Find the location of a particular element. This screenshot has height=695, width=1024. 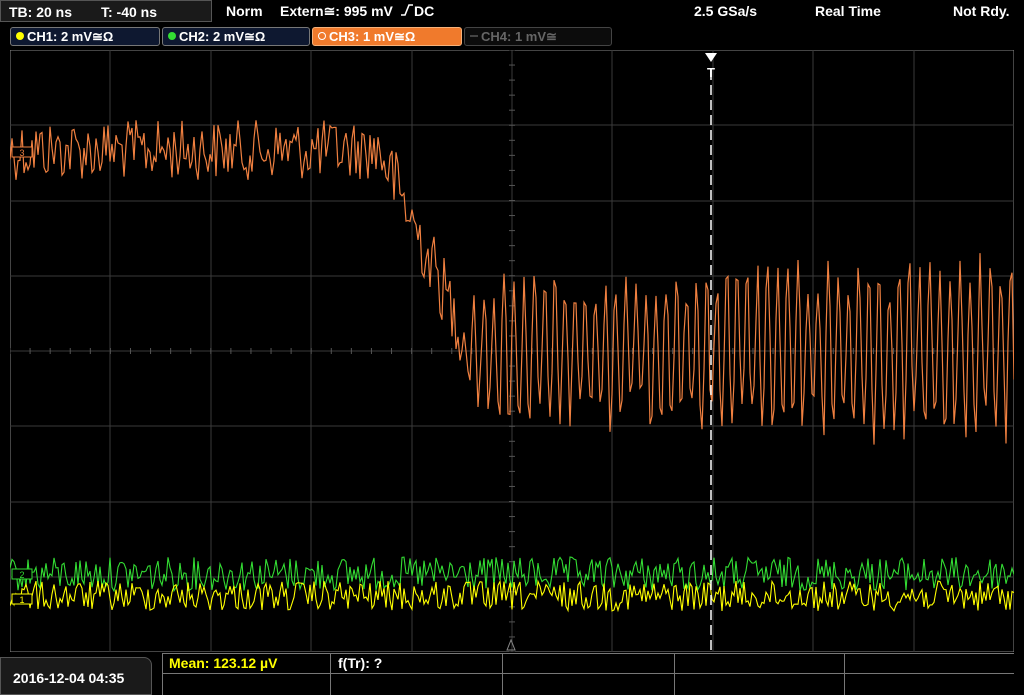

trigger-mode-label: Norm is located at coordinates (244, 11).